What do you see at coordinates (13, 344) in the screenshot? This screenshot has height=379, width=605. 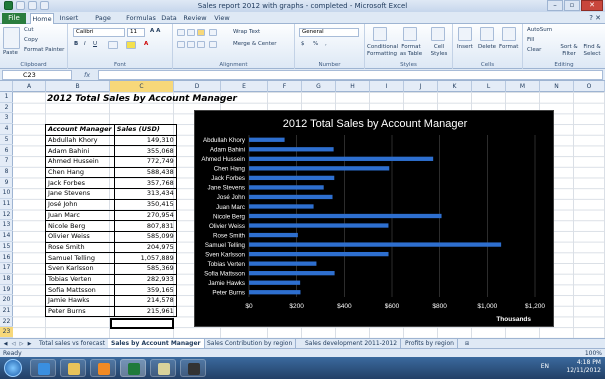 I see `prev-sheet-icon: ◁` at bounding box center [13, 344].